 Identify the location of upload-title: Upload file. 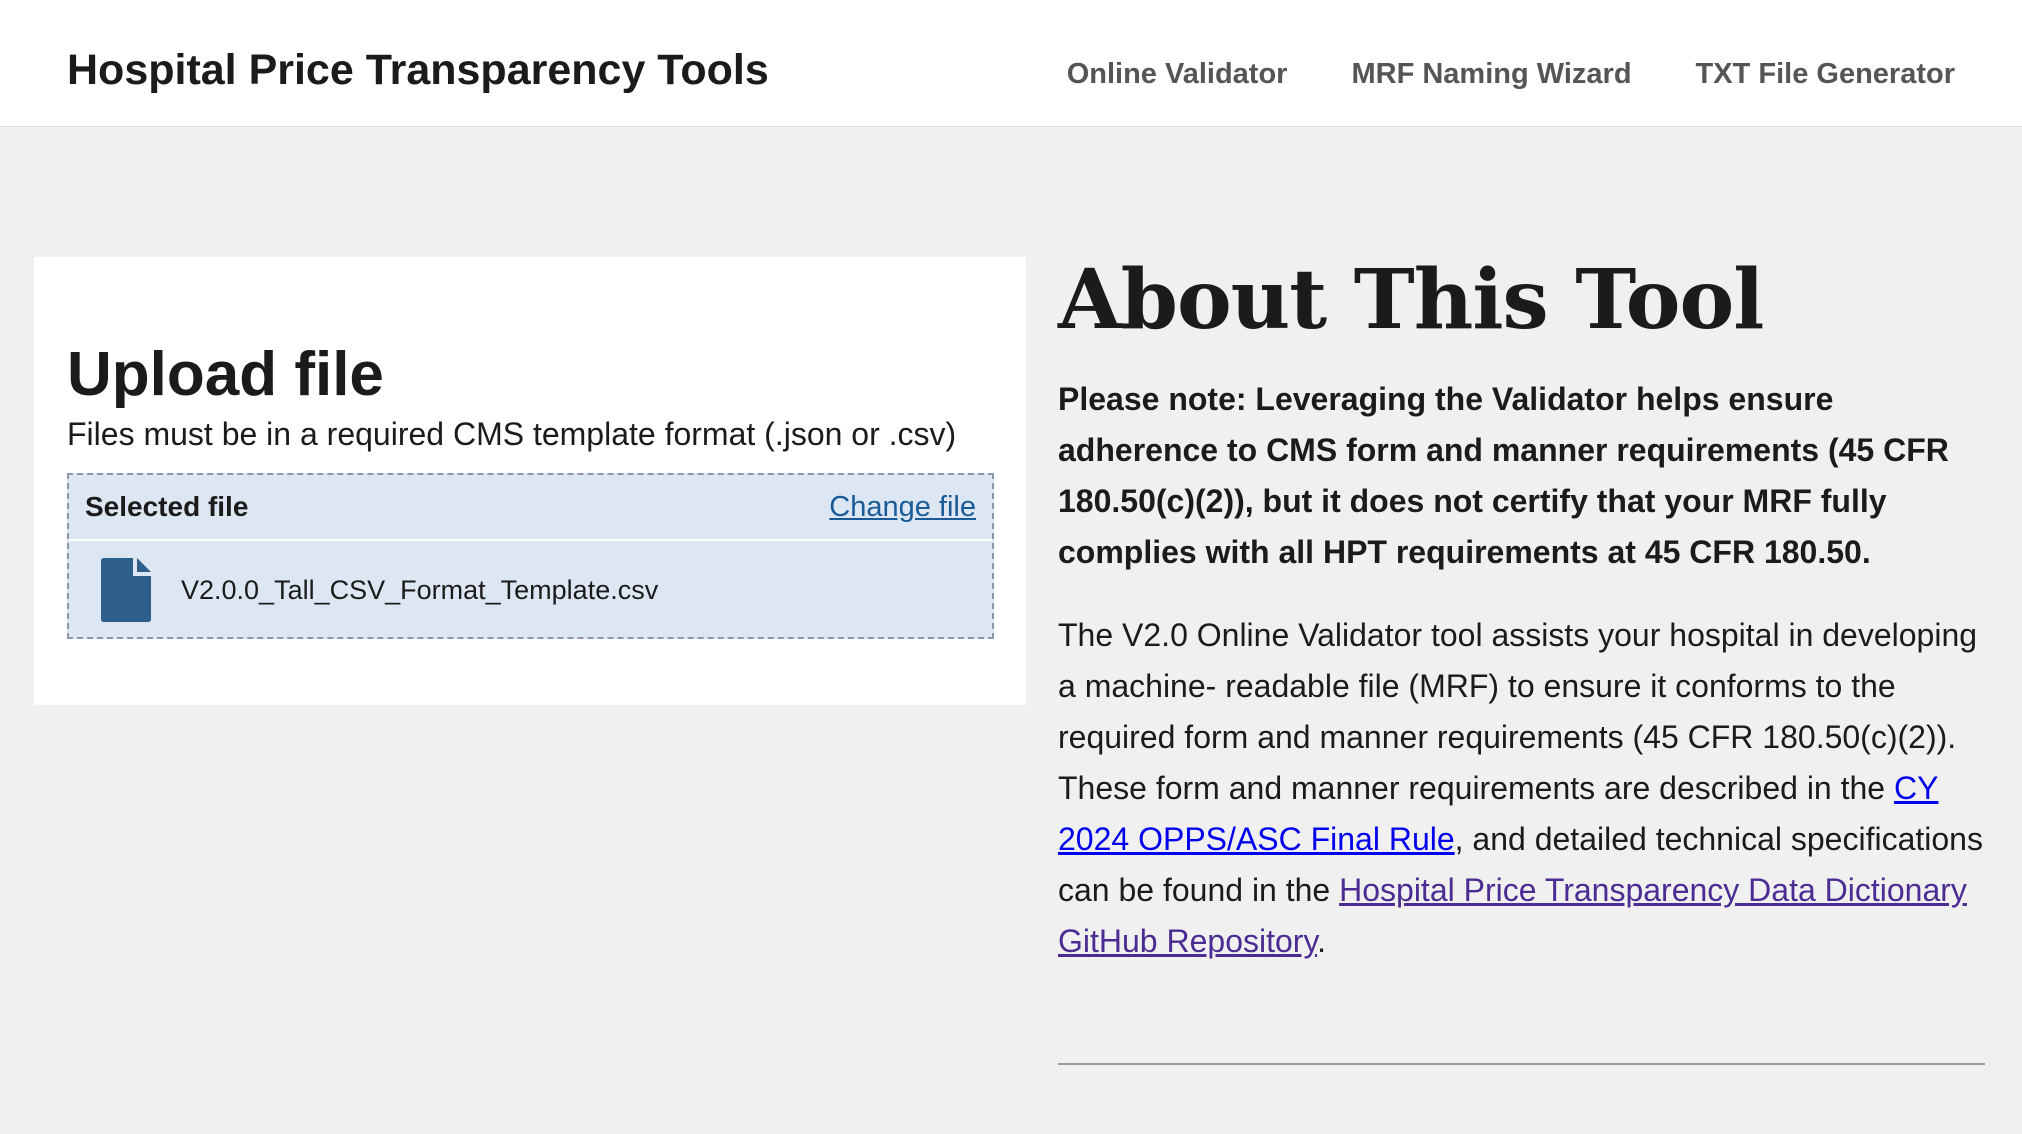
(225, 374).